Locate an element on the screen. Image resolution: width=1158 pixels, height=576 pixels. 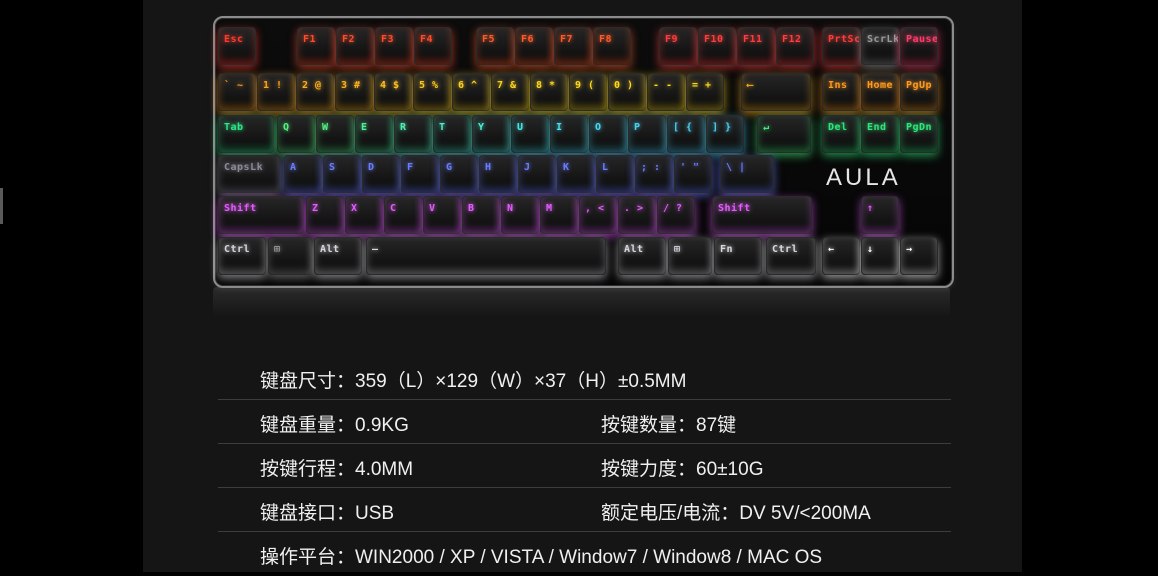
key-cap: C is located at coordinates (403, 215).